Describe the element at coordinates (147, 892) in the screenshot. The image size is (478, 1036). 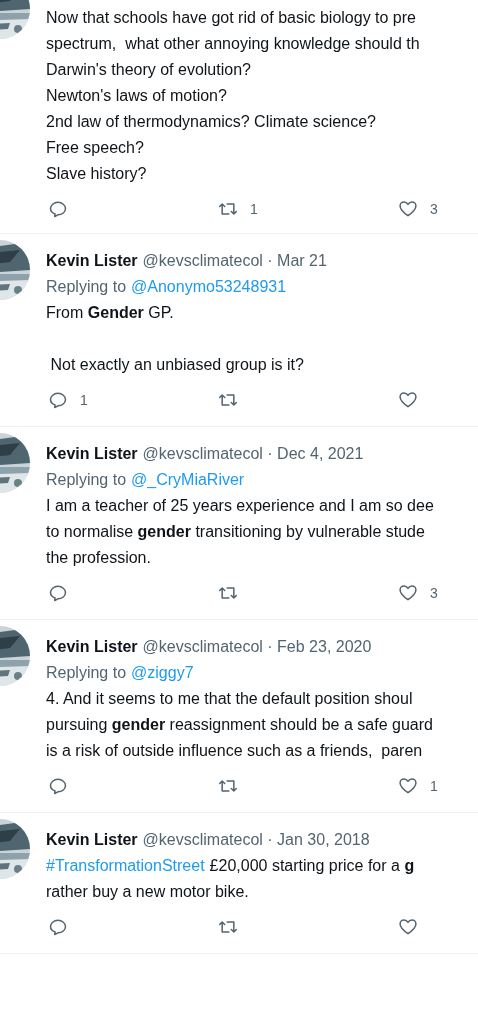
I see `tweet-text-line: rather buy a new motor bike.` at that location.